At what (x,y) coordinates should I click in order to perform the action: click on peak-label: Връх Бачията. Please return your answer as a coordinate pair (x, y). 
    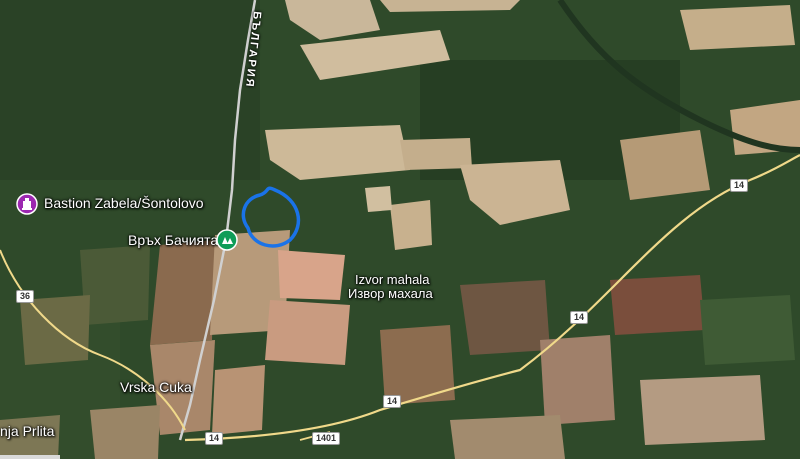
    Looking at the image, I should click on (173, 240).